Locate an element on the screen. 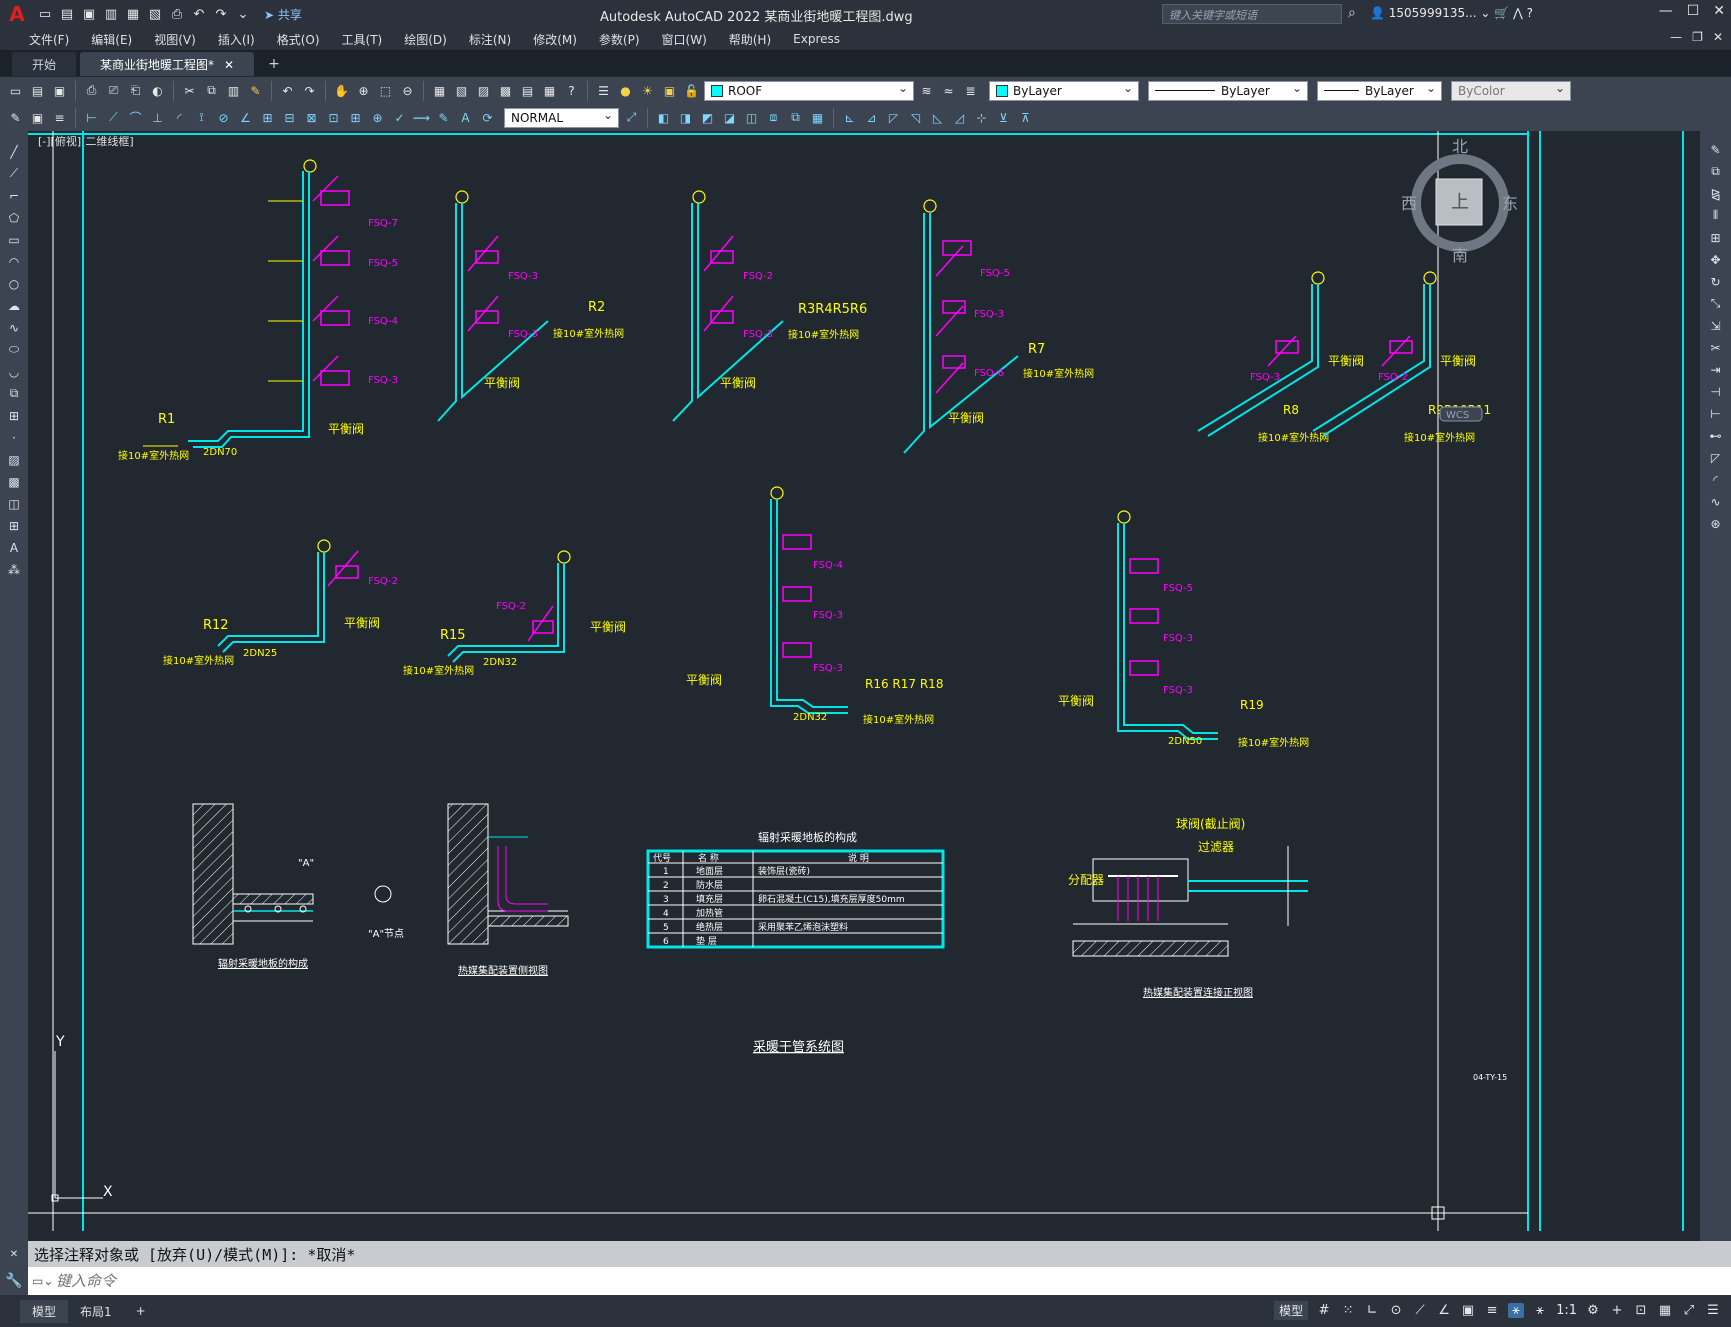 This screenshot has width=1731, height=1327. text-front-icon: ◫ is located at coordinates (751, 117).